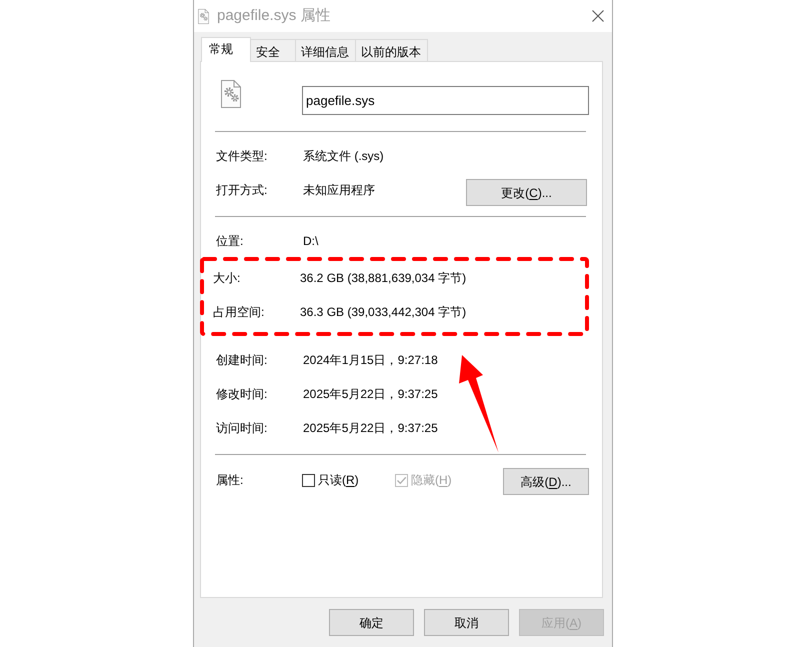 This screenshot has width=803, height=647. What do you see at coordinates (273, 16) in the screenshot?
I see `window-title: pagefile.sys 属性` at bounding box center [273, 16].